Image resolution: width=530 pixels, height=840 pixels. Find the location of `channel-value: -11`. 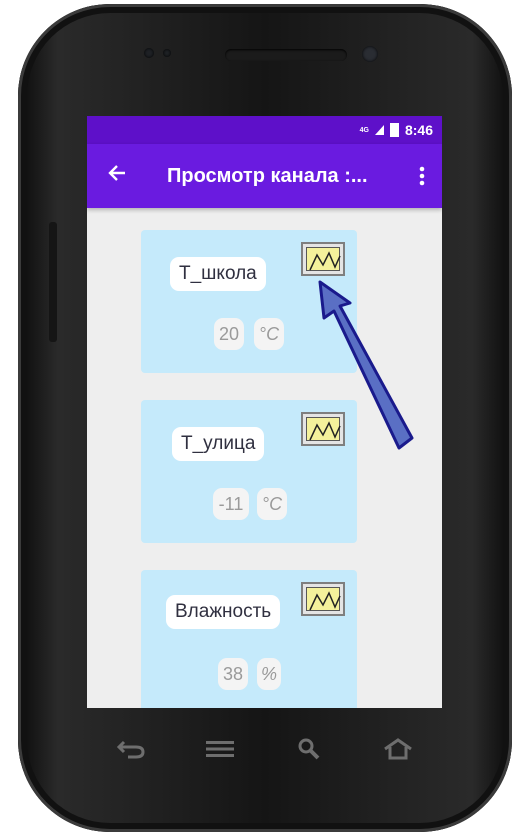

channel-value: -11 is located at coordinates (231, 504).